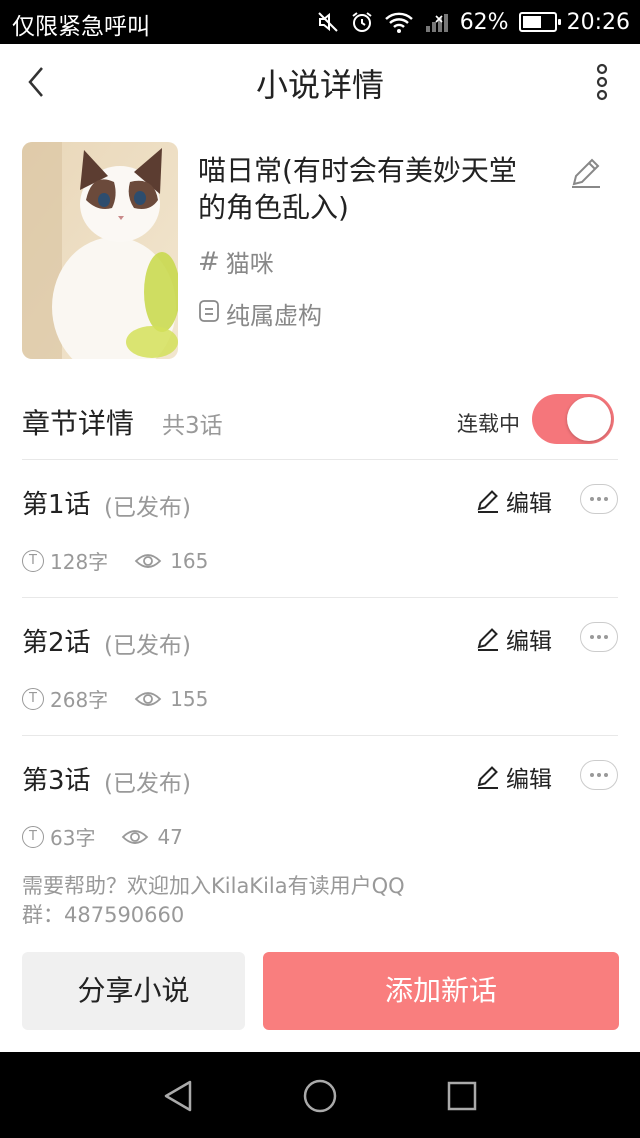 This screenshot has height=1138, width=640. What do you see at coordinates (249, 264) in the screenshot?
I see `tag-label: 猫咪` at bounding box center [249, 264].